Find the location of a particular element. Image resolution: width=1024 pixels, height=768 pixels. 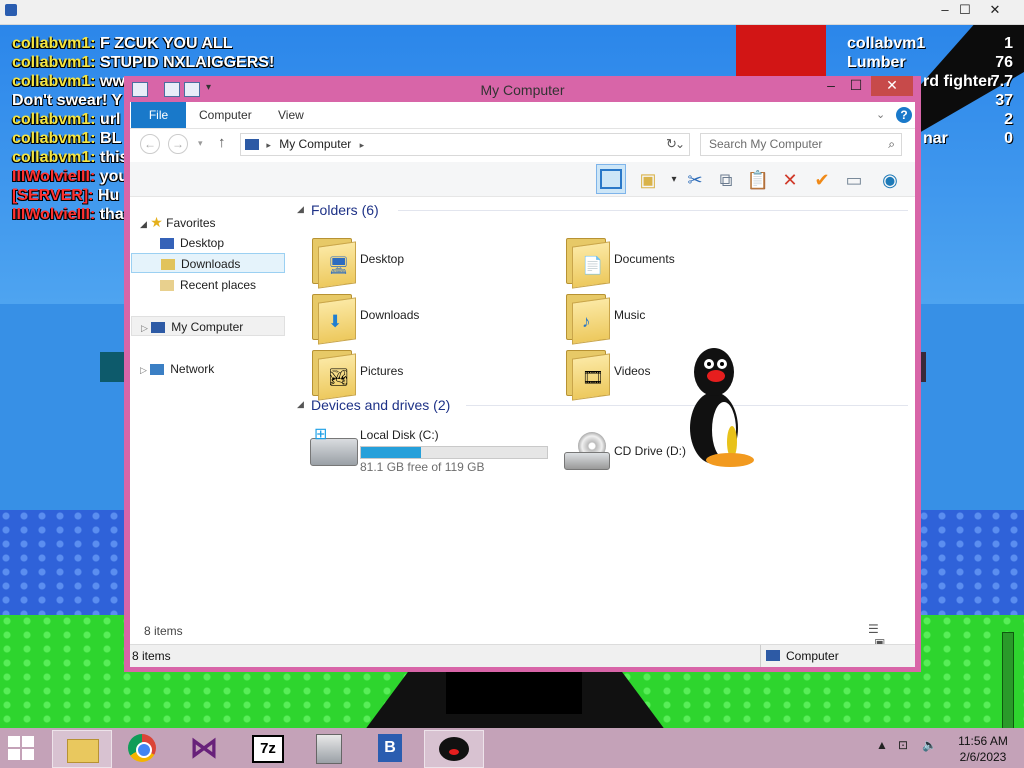

breadcrumb: My Computer is located at coordinates (315, 144).